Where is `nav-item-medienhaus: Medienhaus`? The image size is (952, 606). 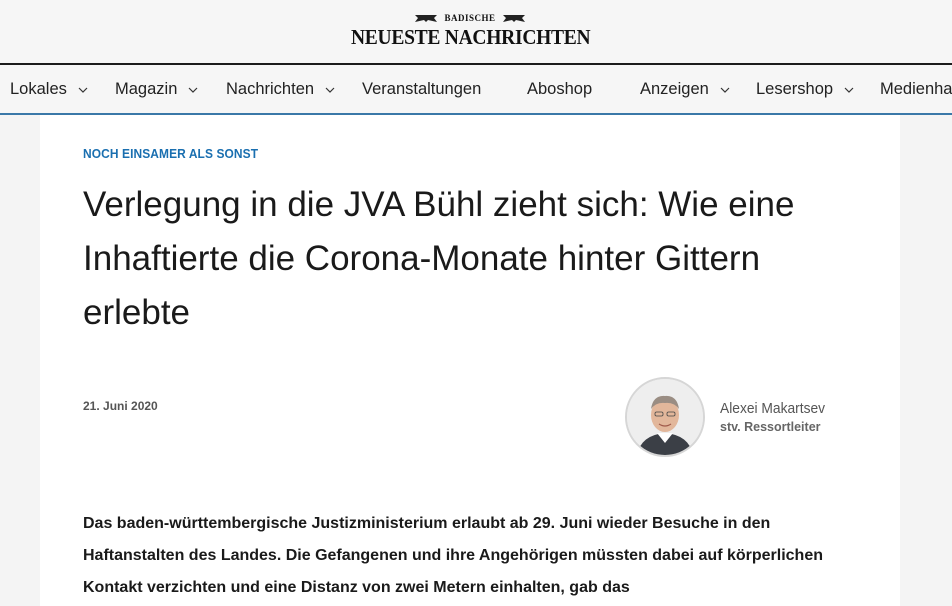 nav-item-medienhaus: Medienhaus is located at coordinates (916, 89).